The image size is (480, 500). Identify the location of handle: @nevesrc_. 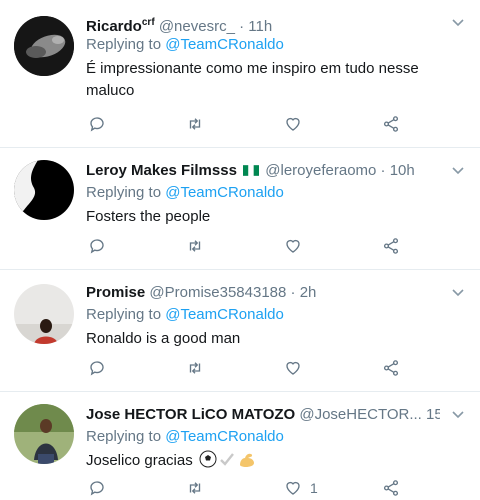
(197, 26).